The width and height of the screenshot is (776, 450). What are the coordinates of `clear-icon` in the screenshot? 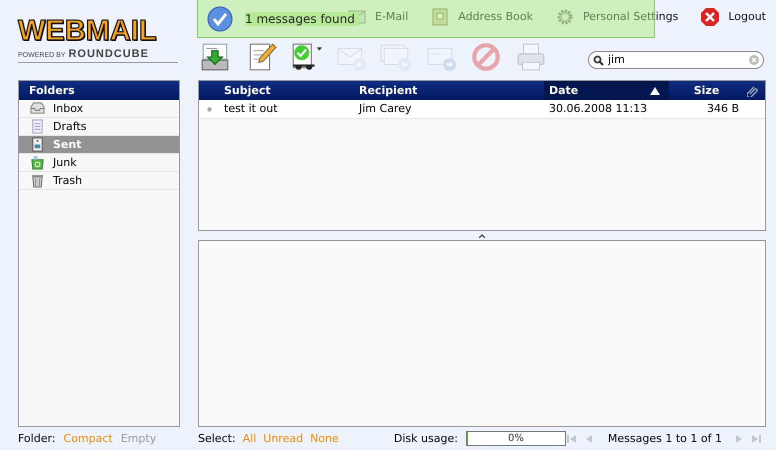 It's located at (754, 59).